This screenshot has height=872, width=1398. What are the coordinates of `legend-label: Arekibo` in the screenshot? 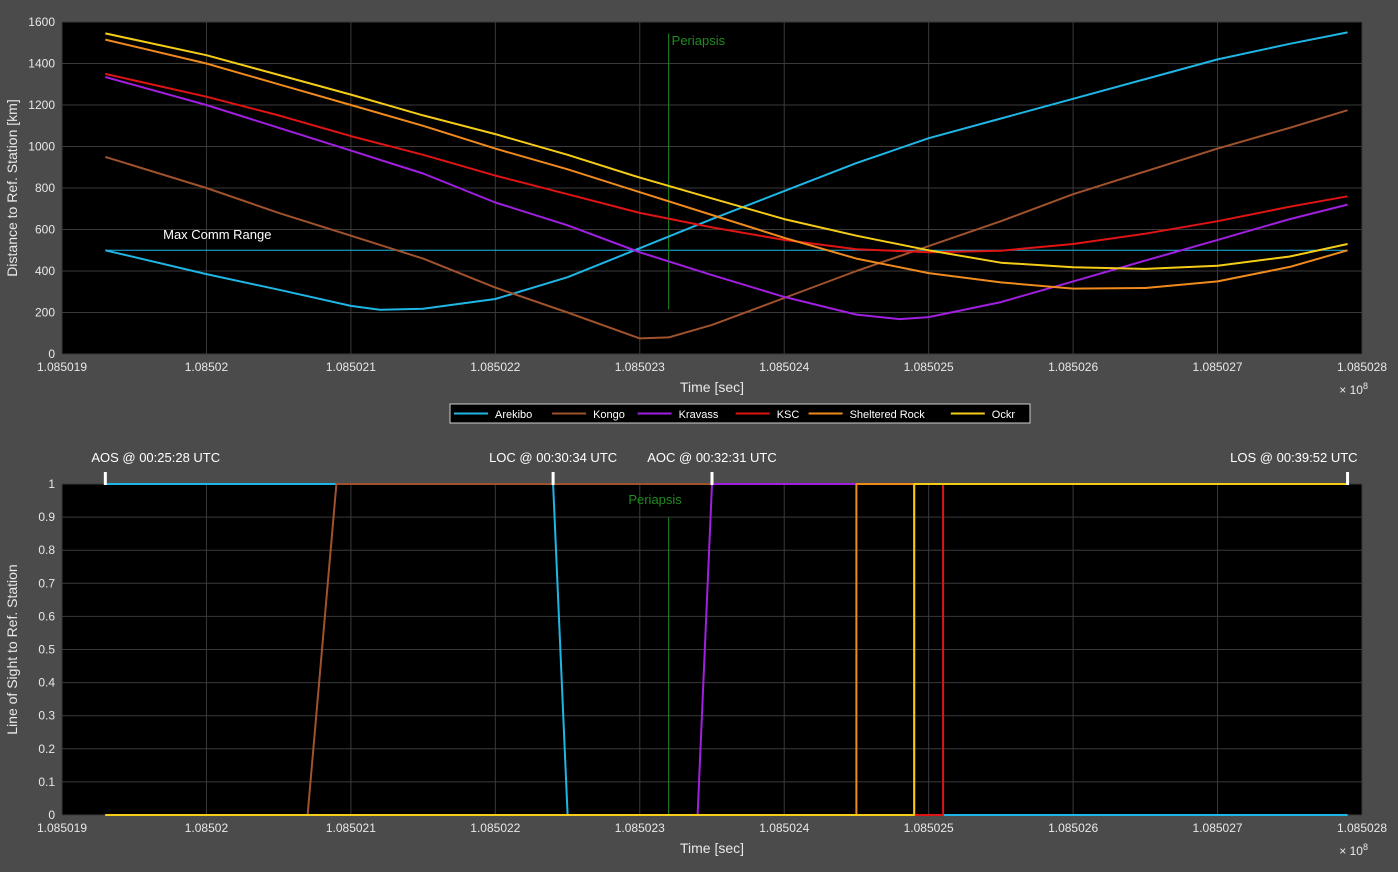 It's located at (513, 415).